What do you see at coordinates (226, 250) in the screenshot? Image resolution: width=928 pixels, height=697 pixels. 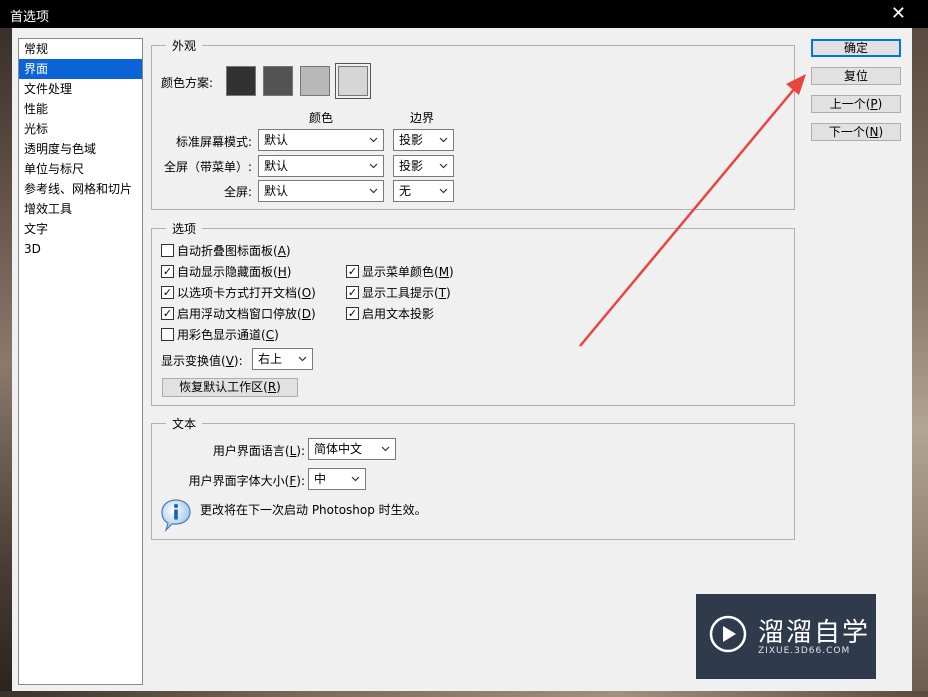 I see `auto-collapse-panels-checkbox: 自动折叠图标面板(A)` at bounding box center [226, 250].